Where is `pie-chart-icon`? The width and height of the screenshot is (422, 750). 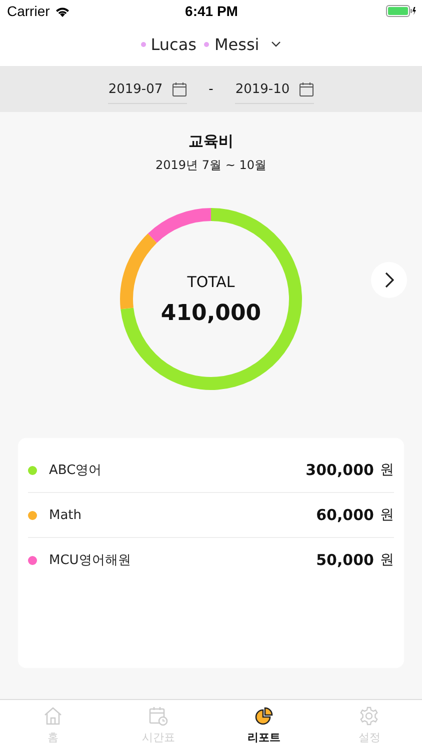
pie-chart-icon is located at coordinates (264, 716).